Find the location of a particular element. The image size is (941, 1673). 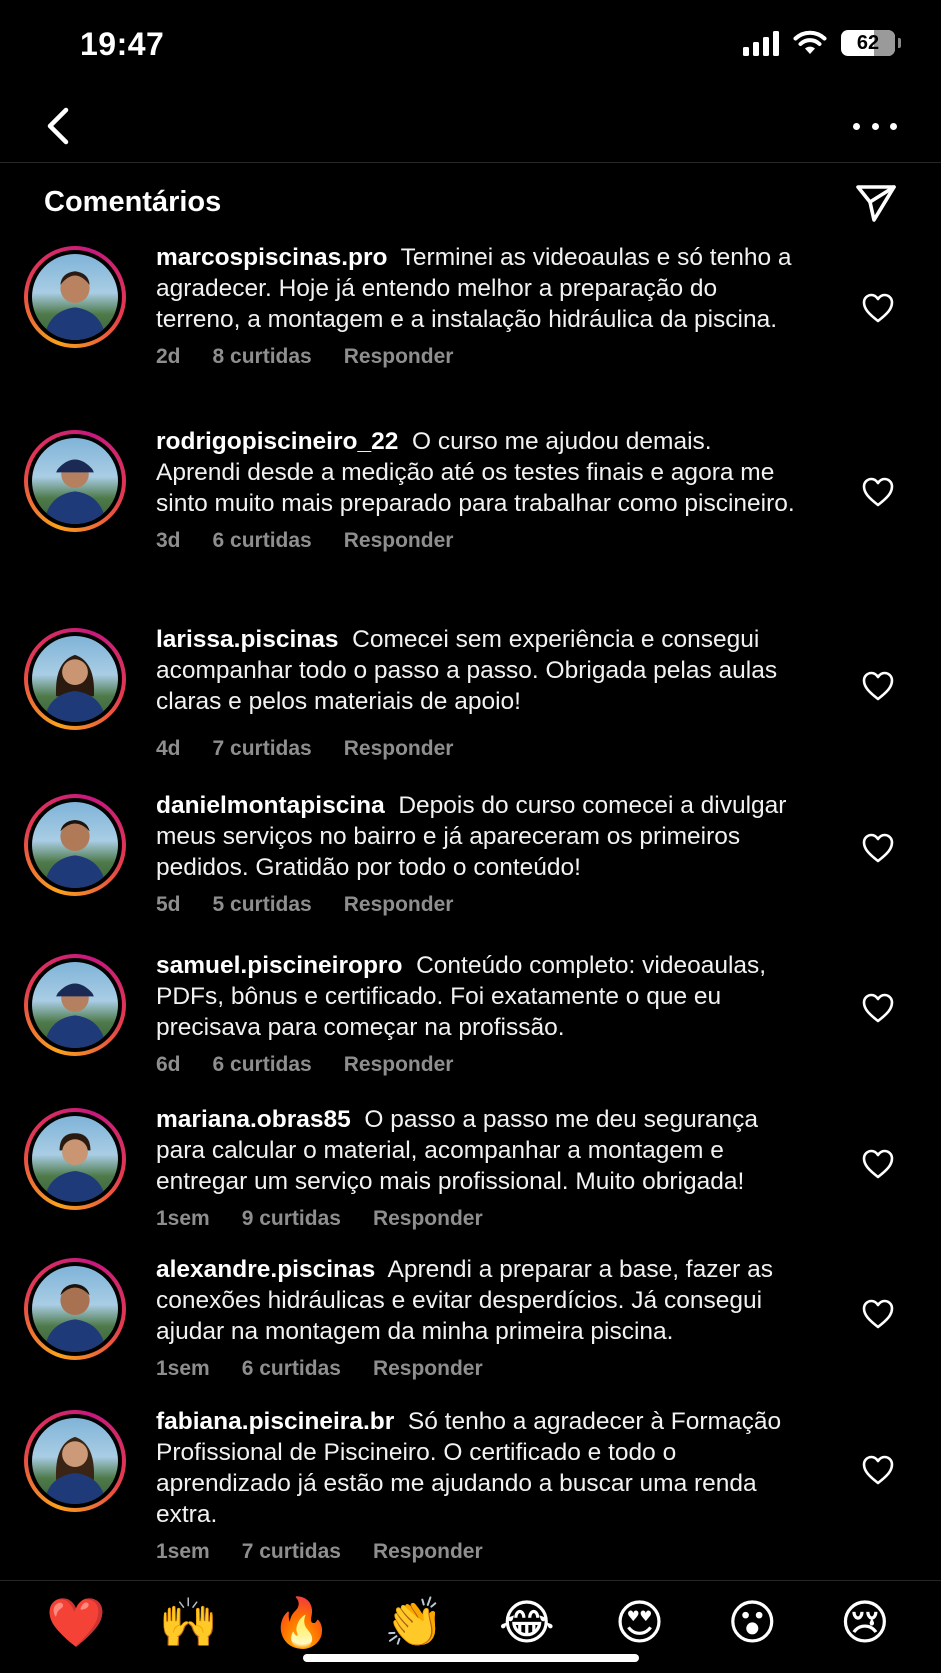

comment-time: 6d is located at coordinates (168, 1064).